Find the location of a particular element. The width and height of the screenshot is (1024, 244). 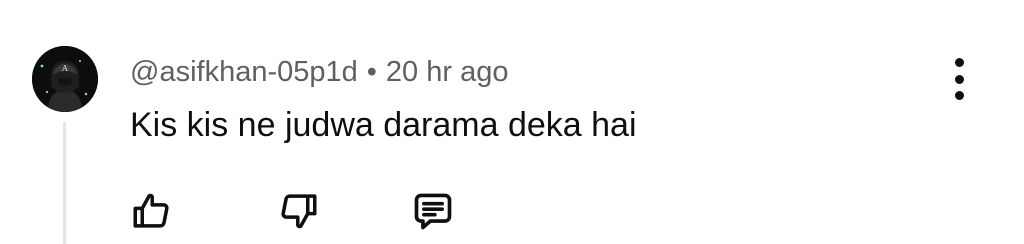

avatar-letter: A is located at coordinates (64, 68).